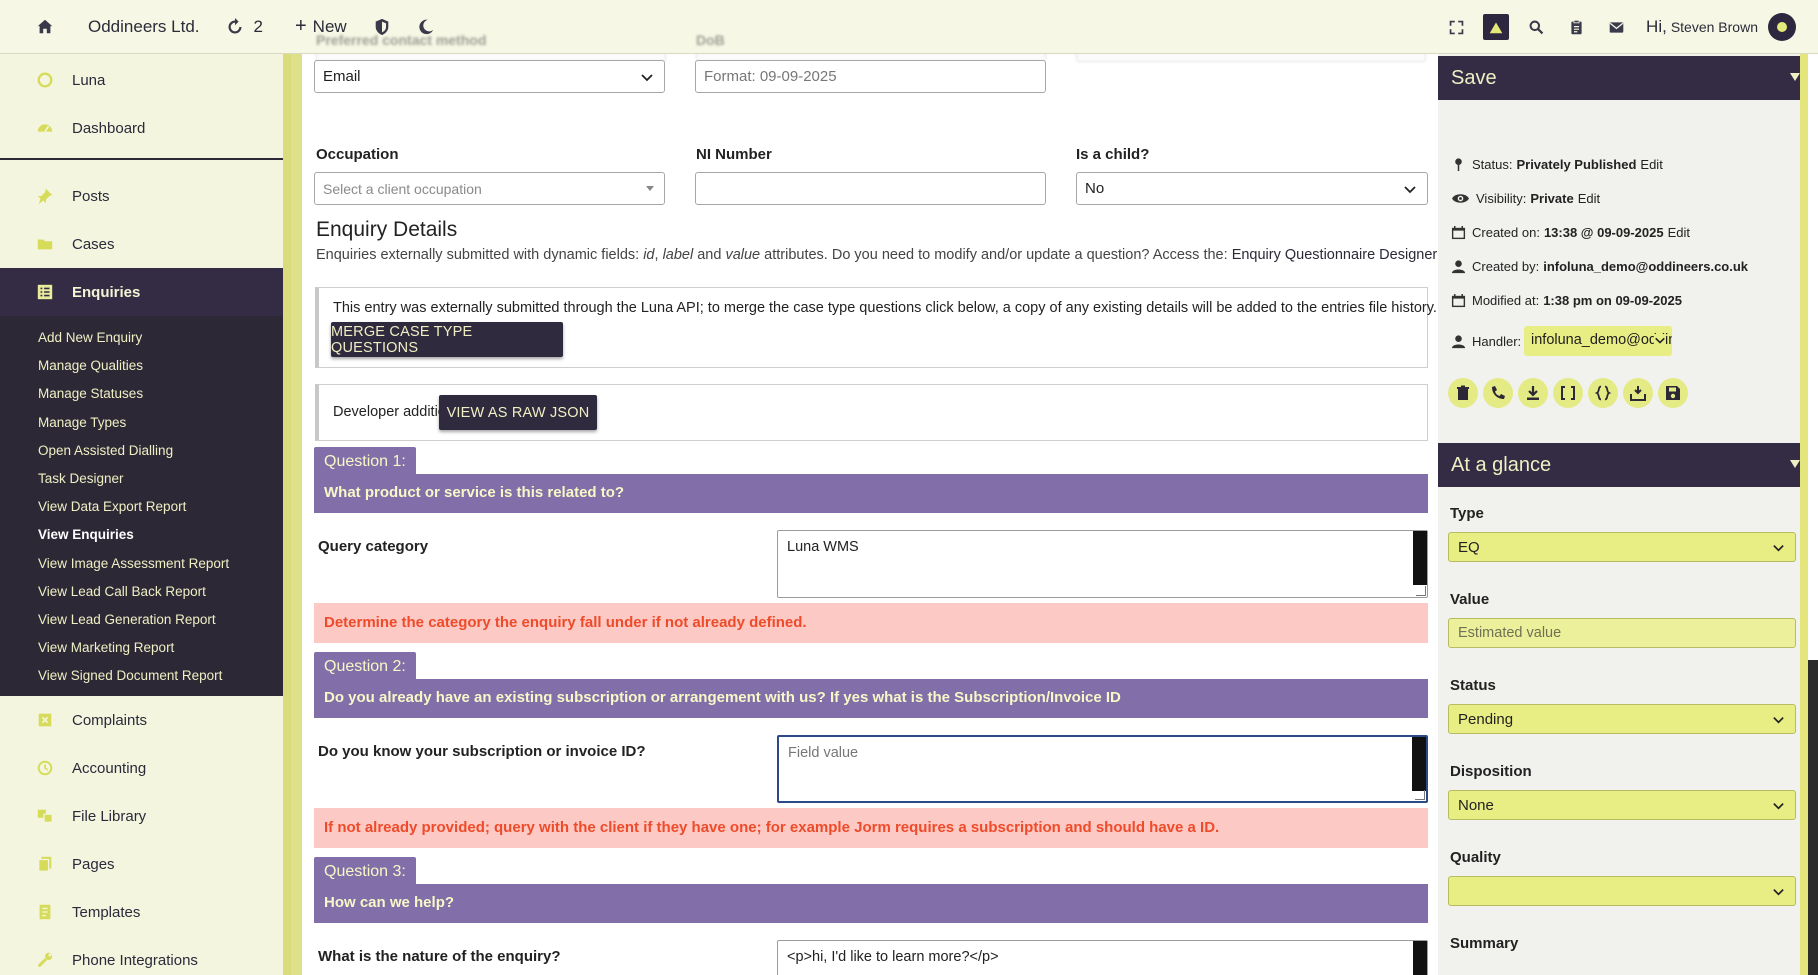  I want to click on submenu-view-lead-call-back-report: View Lead Call Back Report, so click(145, 592).